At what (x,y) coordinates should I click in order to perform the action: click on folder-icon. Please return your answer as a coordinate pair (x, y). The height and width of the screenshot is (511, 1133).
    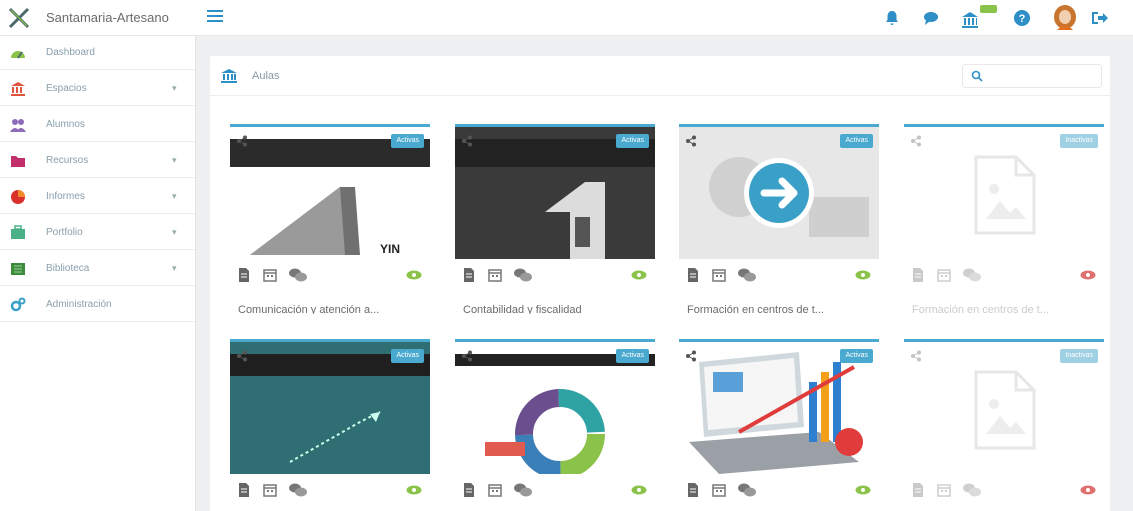
    Looking at the image, I should click on (18, 161).